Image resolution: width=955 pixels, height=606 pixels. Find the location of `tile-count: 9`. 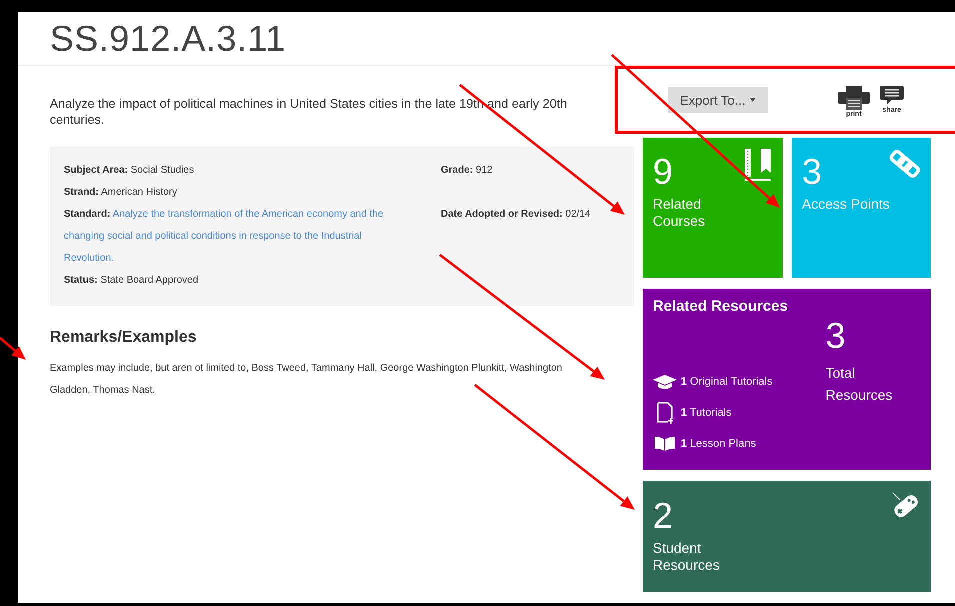

tile-count: 9 is located at coordinates (663, 172).